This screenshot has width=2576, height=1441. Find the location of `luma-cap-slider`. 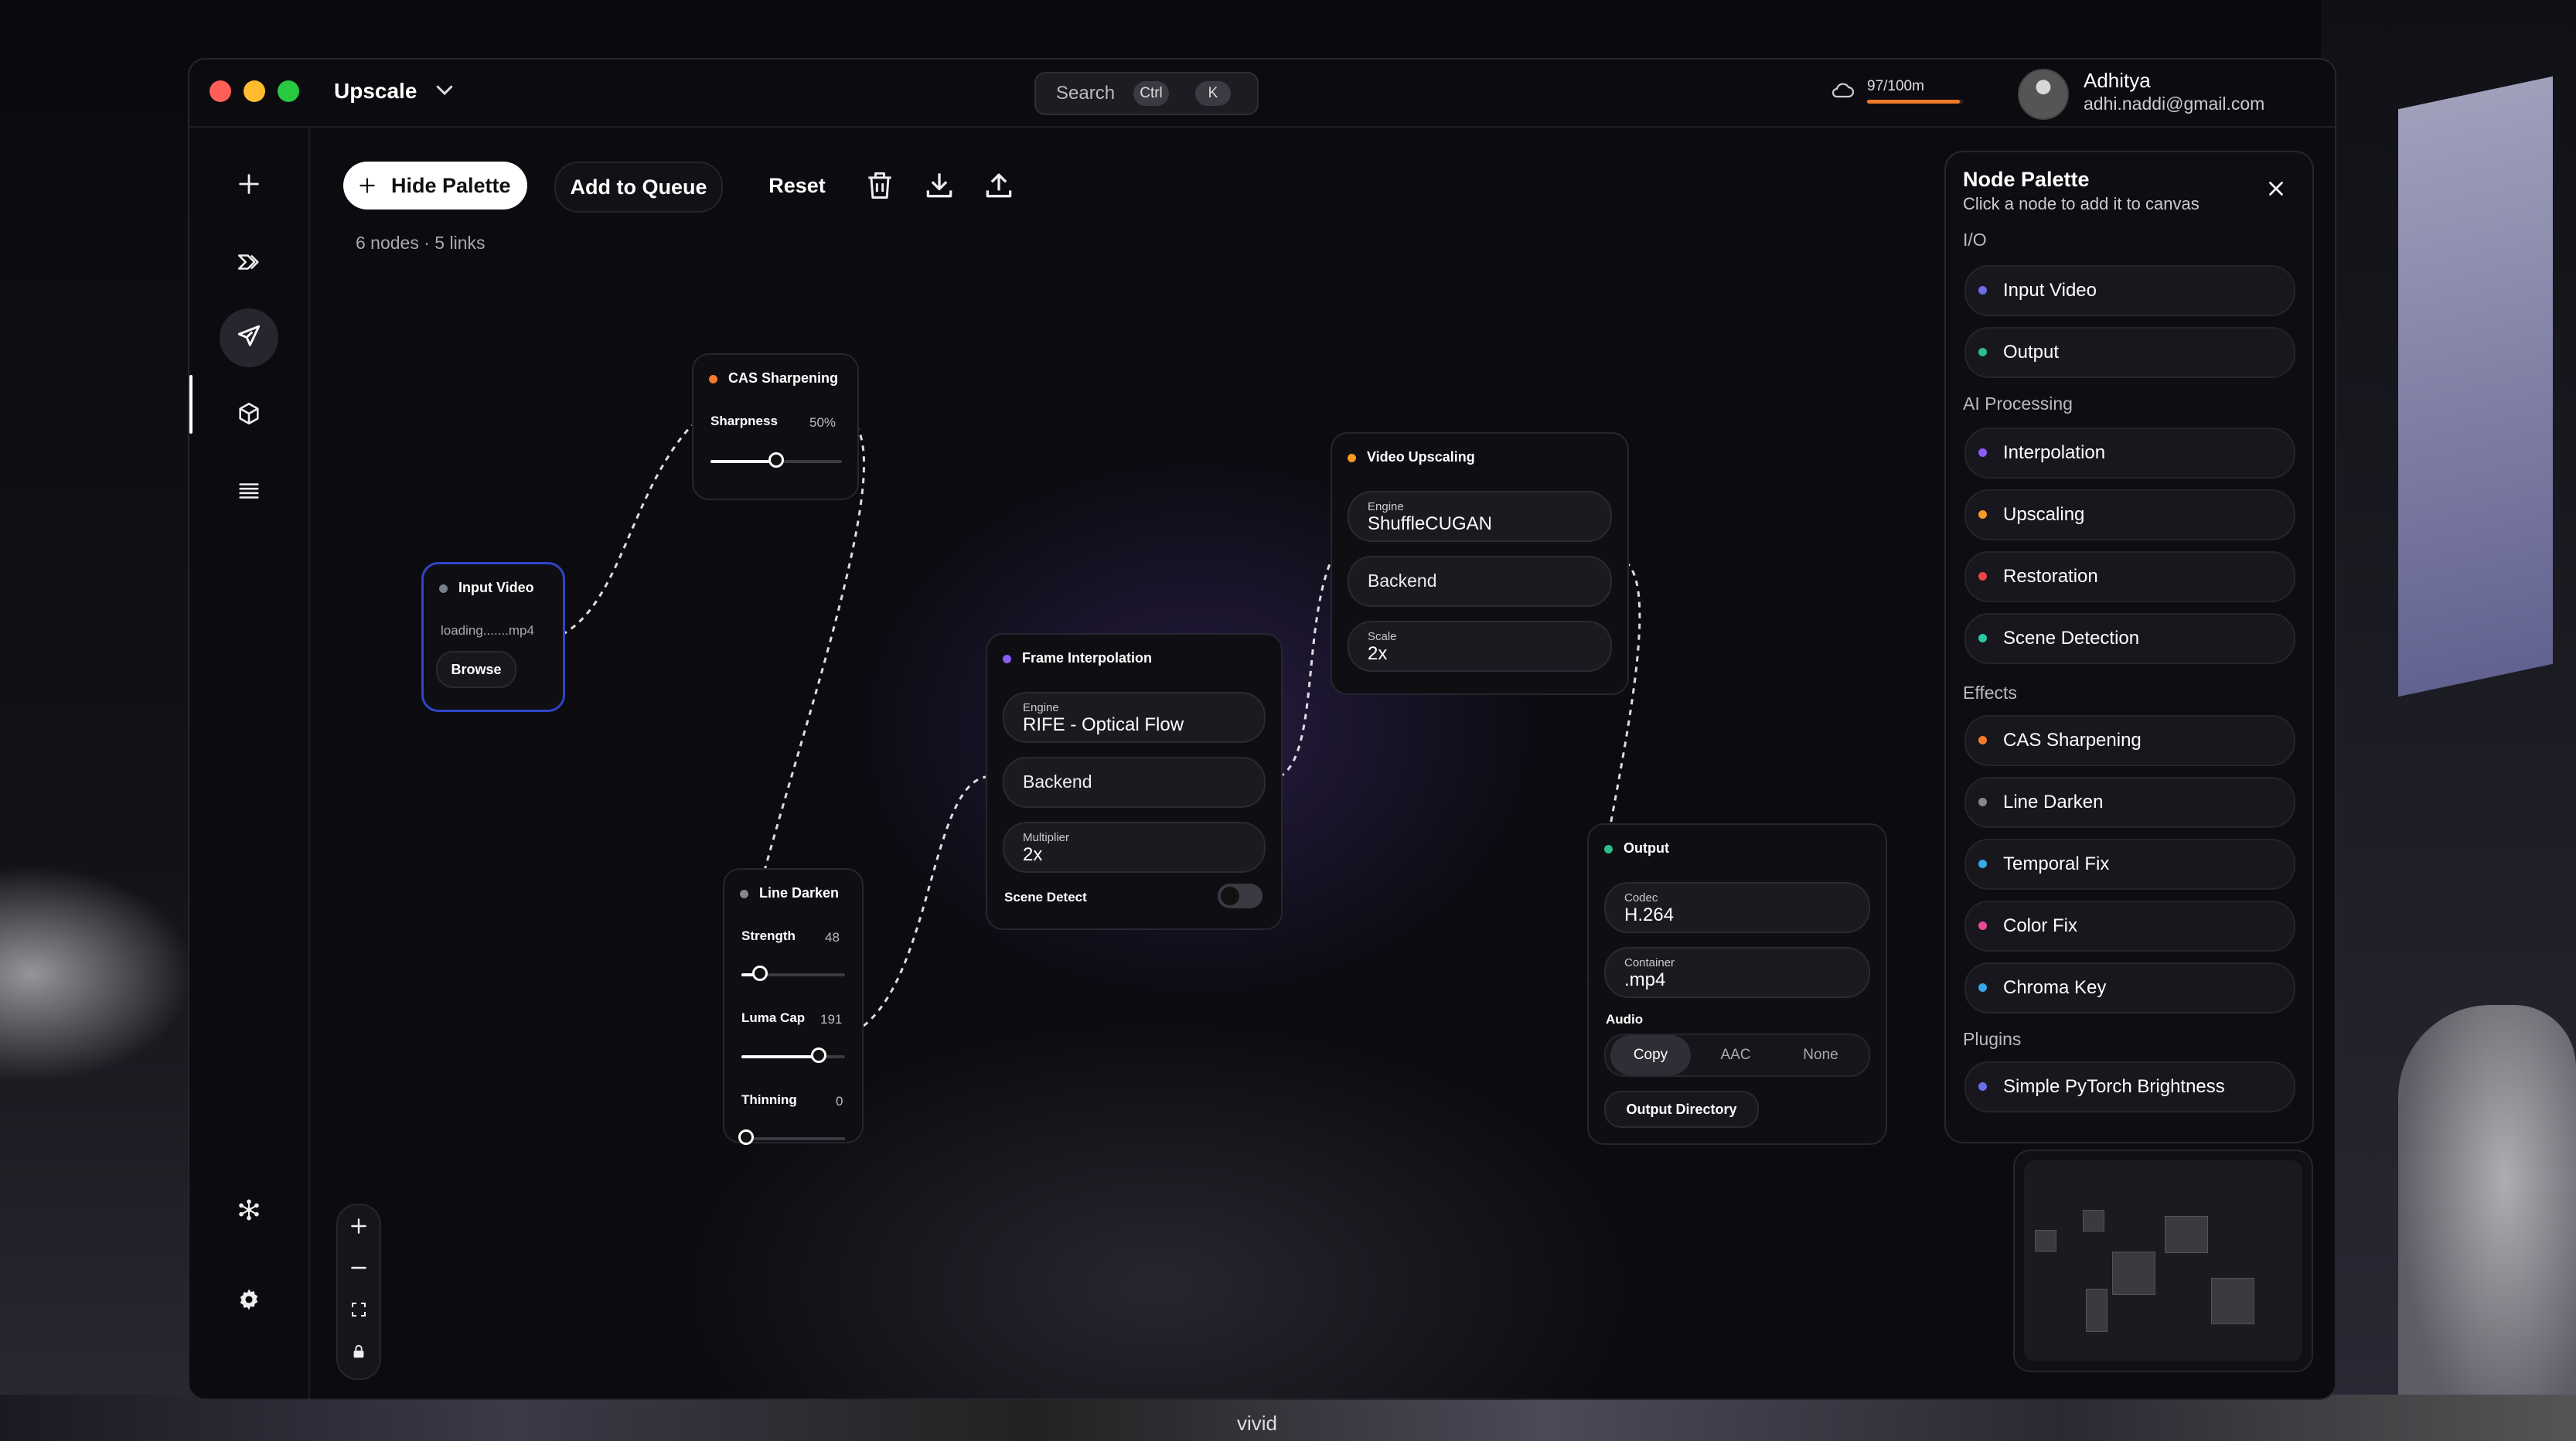

luma-cap-slider is located at coordinates (793, 1056).